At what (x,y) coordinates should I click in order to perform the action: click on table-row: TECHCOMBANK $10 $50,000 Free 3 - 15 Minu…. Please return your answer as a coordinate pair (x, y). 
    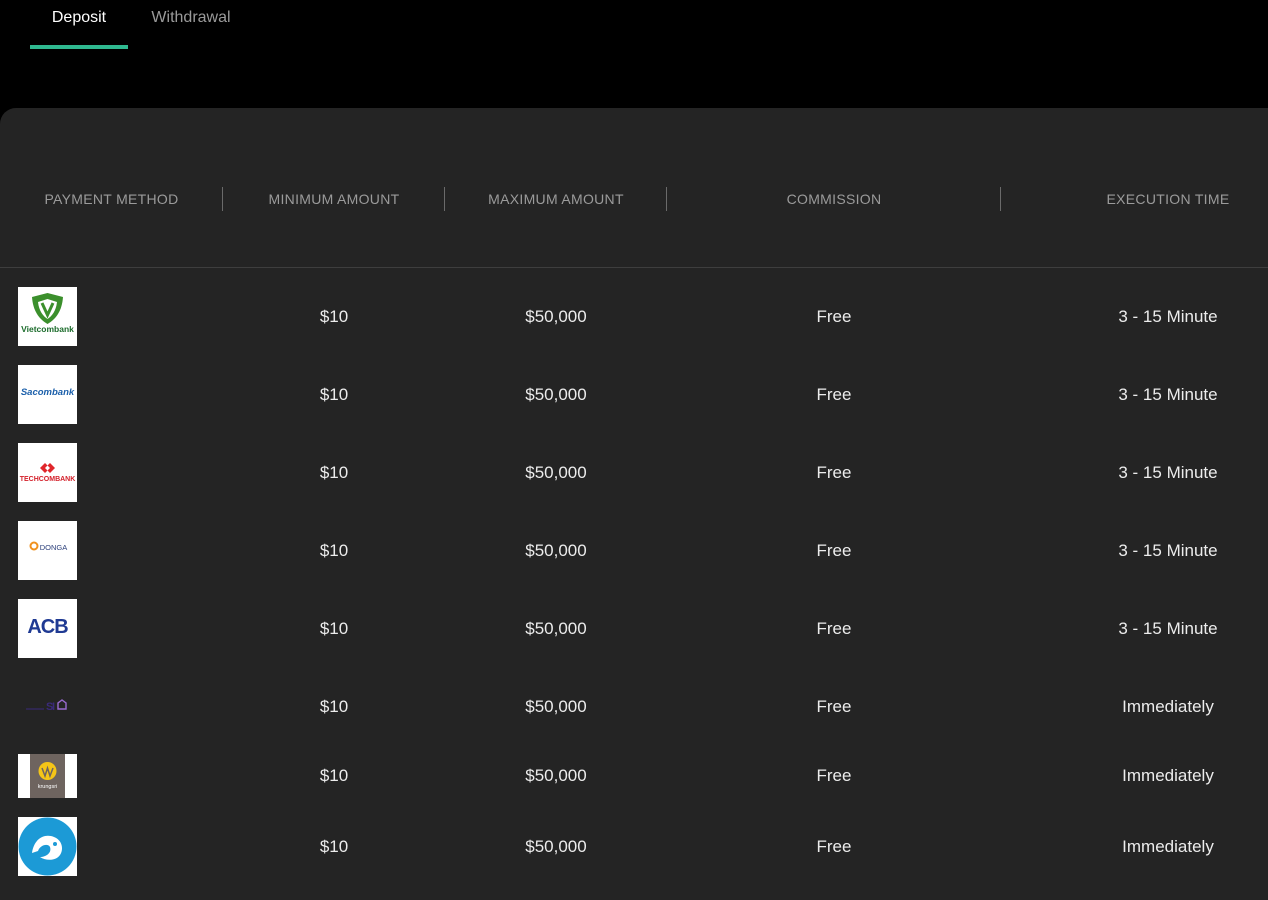
    Looking at the image, I should click on (634, 473).